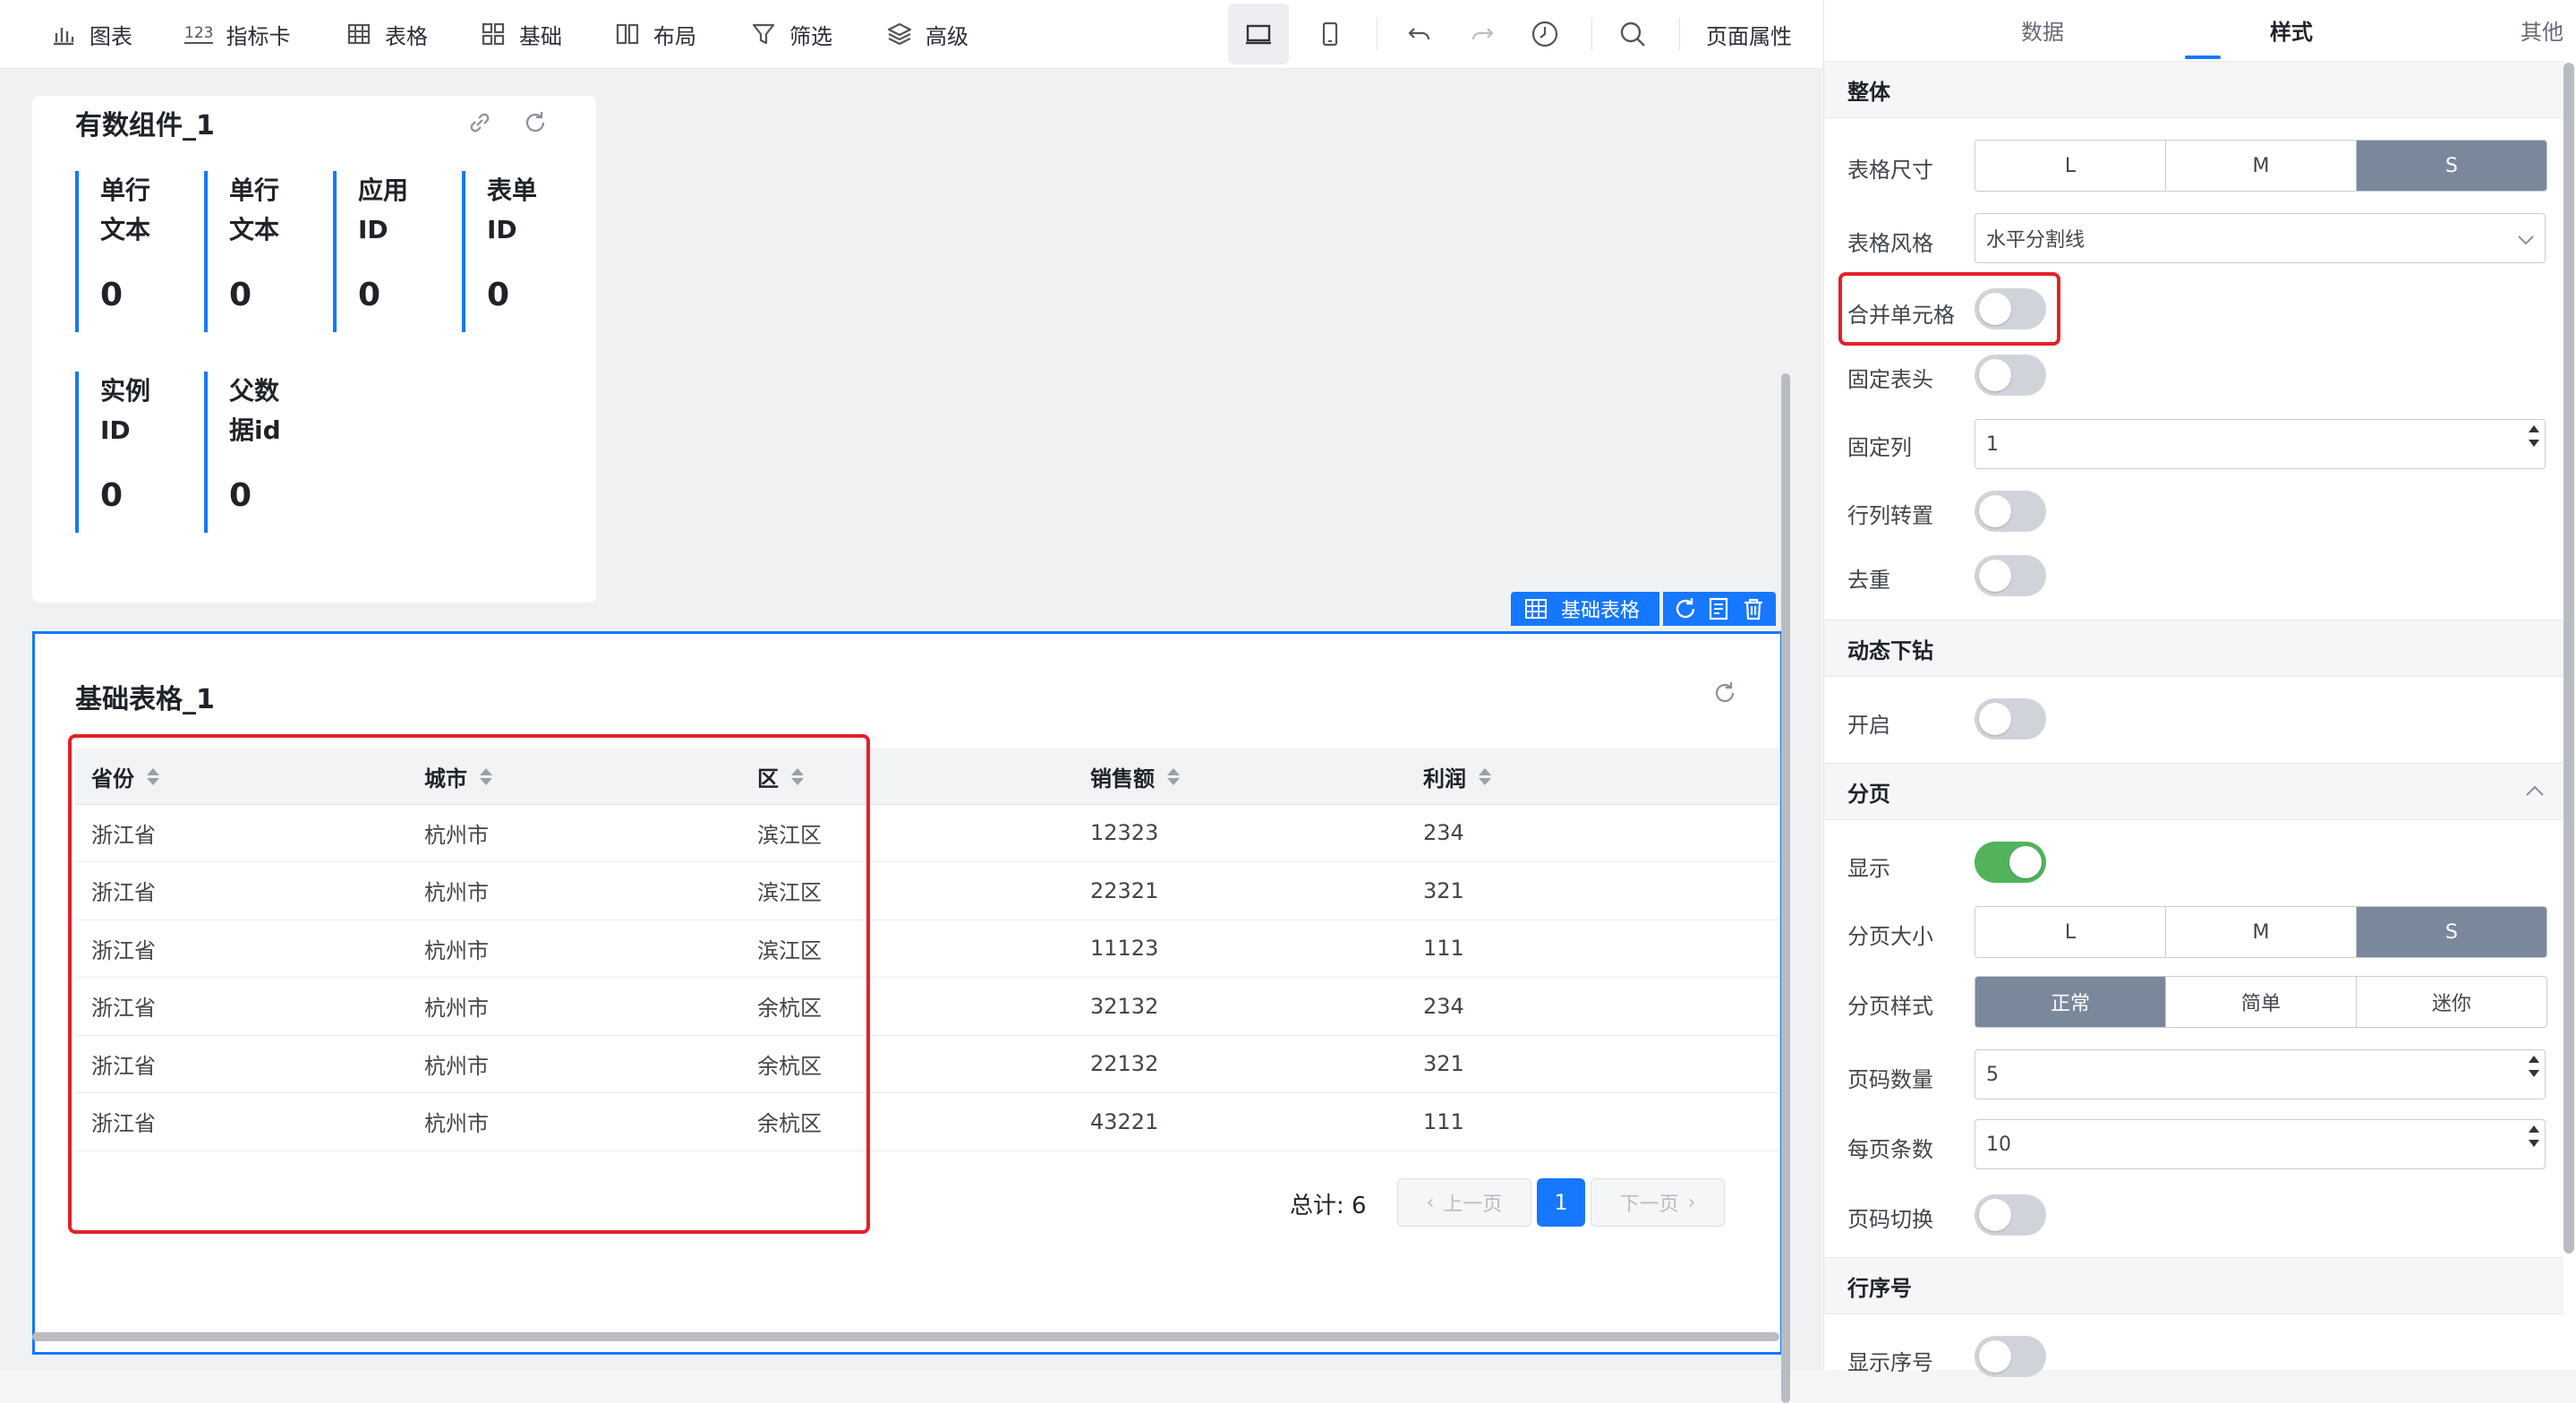 The width and height of the screenshot is (2576, 1403). I want to click on next-page-button: 下一页 ›, so click(1658, 1202).